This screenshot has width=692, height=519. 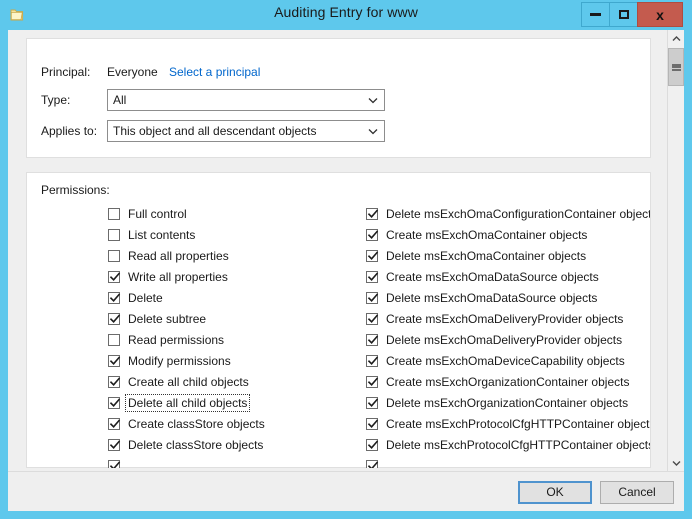 I want to click on permission-checkbox-row: Delete classStore objects, so click(x=235, y=444).